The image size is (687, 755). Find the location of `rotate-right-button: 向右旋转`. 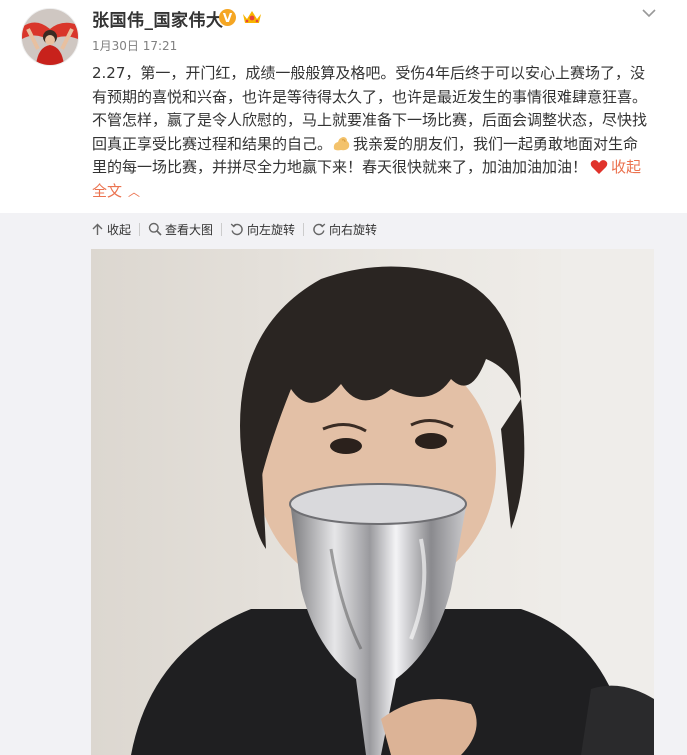

rotate-right-button: 向右旋转 is located at coordinates (344, 229).